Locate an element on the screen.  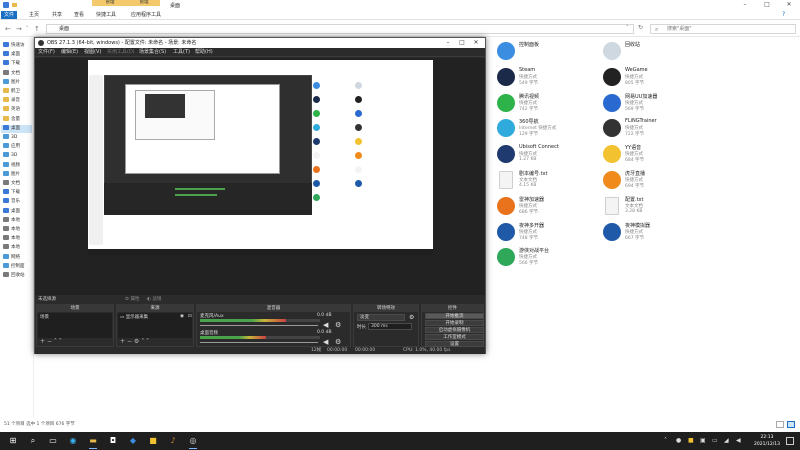
quick-access-icon is located at coordinates (6, 5).